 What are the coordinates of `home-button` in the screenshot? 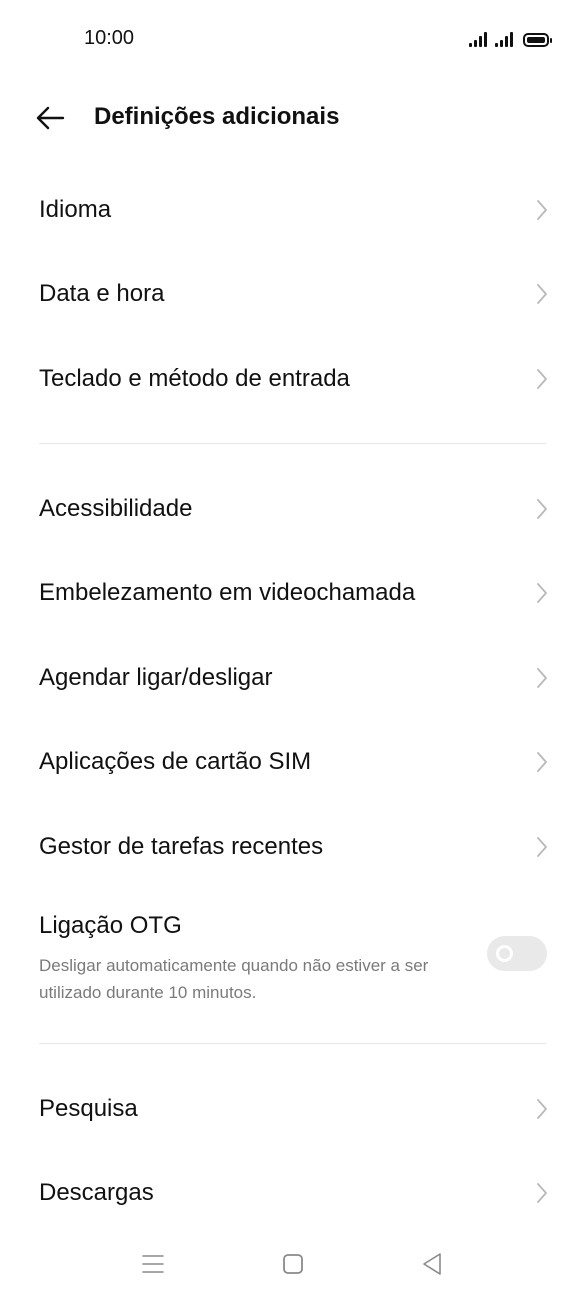 It's located at (293, 1264).